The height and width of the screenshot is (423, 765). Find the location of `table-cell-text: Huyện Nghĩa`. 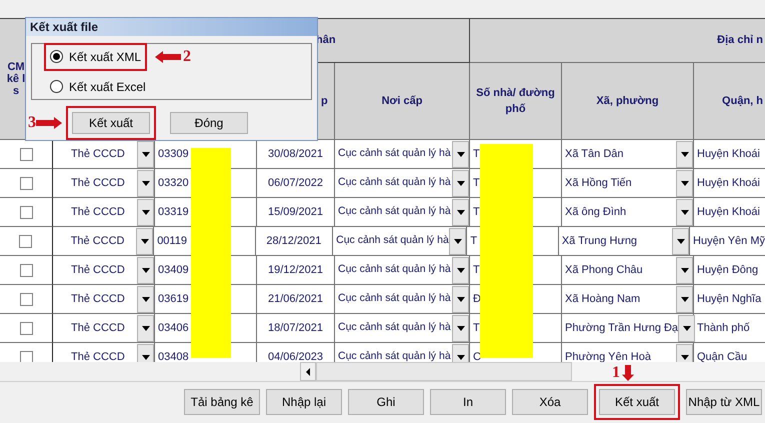

table-cell-text: Huyện Nghĩa is located at coordinates (729, 299).